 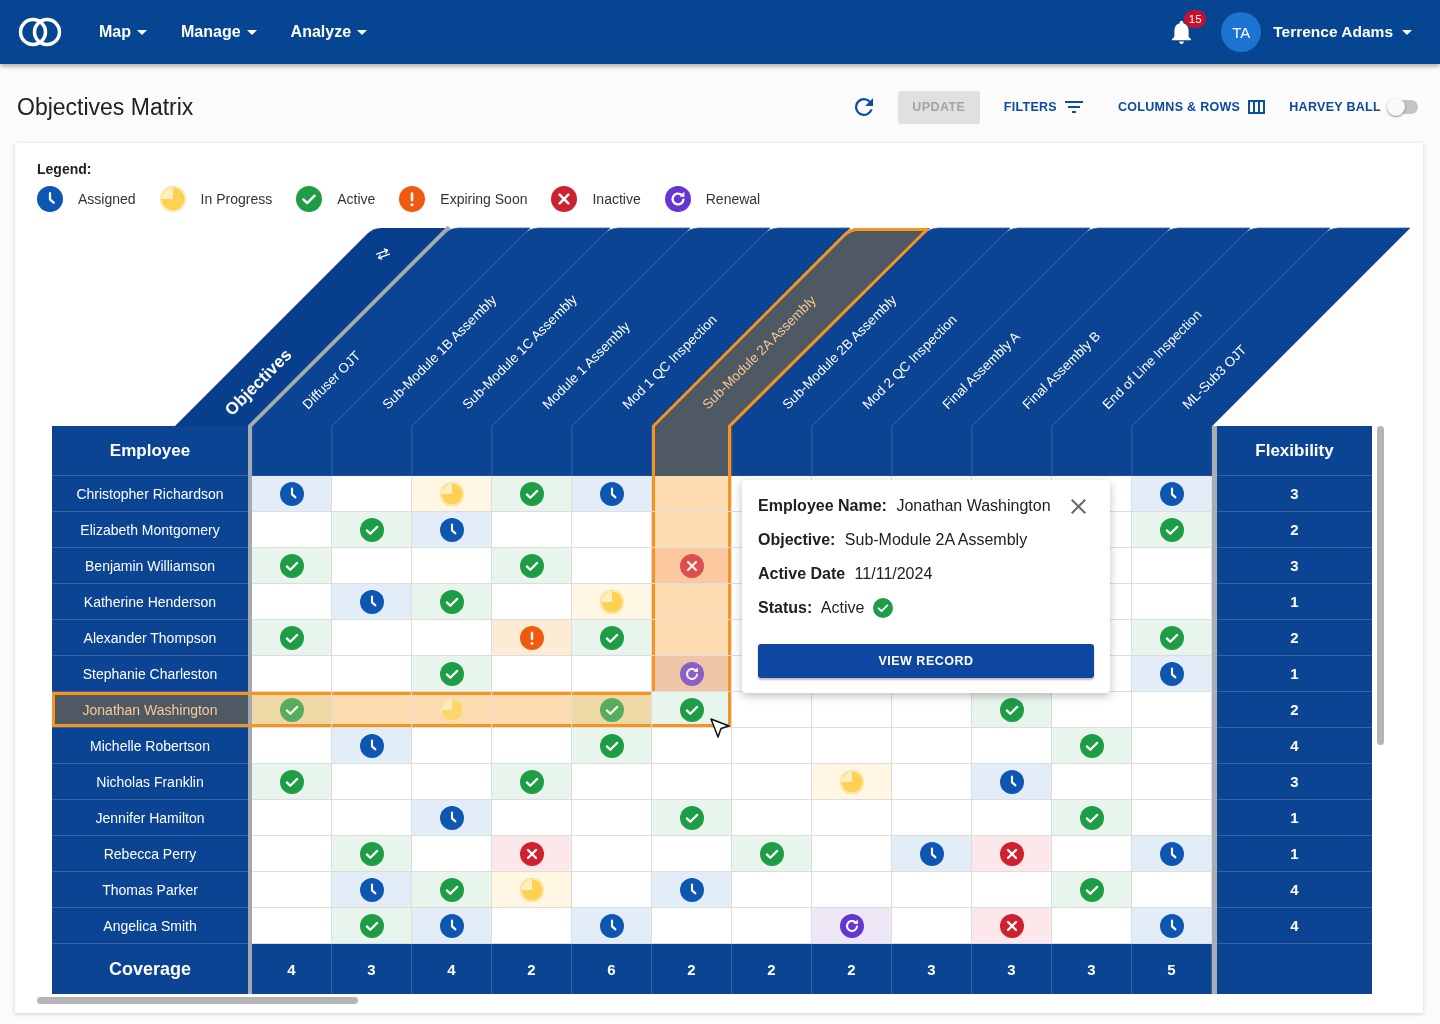 What do you see at coordinates (383, 254) in the screenshot?
I see `swap-arrows-icon` at bounding box center [383, 254].